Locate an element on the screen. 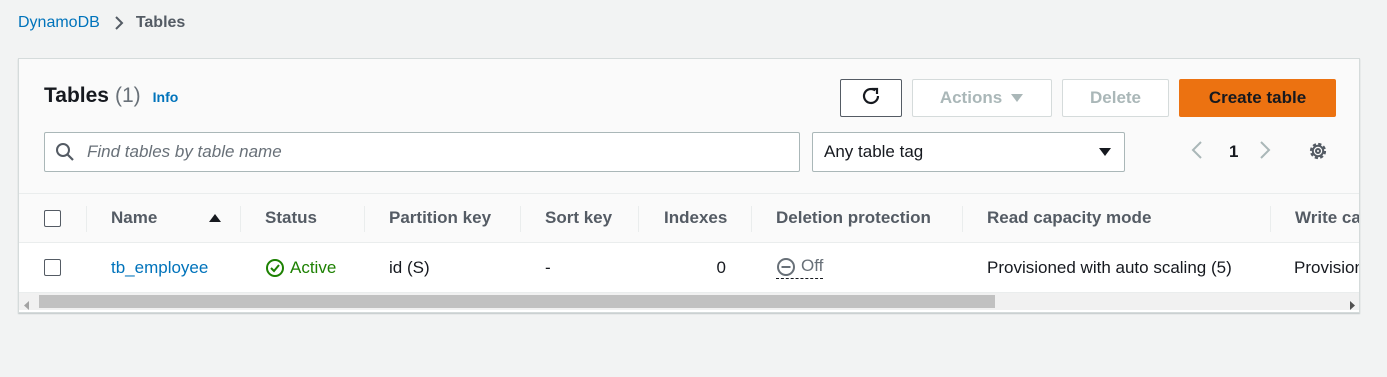 The height and width of the screenshot is (377, 1387). delete-button: Delete is located at coordinates (1115, 98).